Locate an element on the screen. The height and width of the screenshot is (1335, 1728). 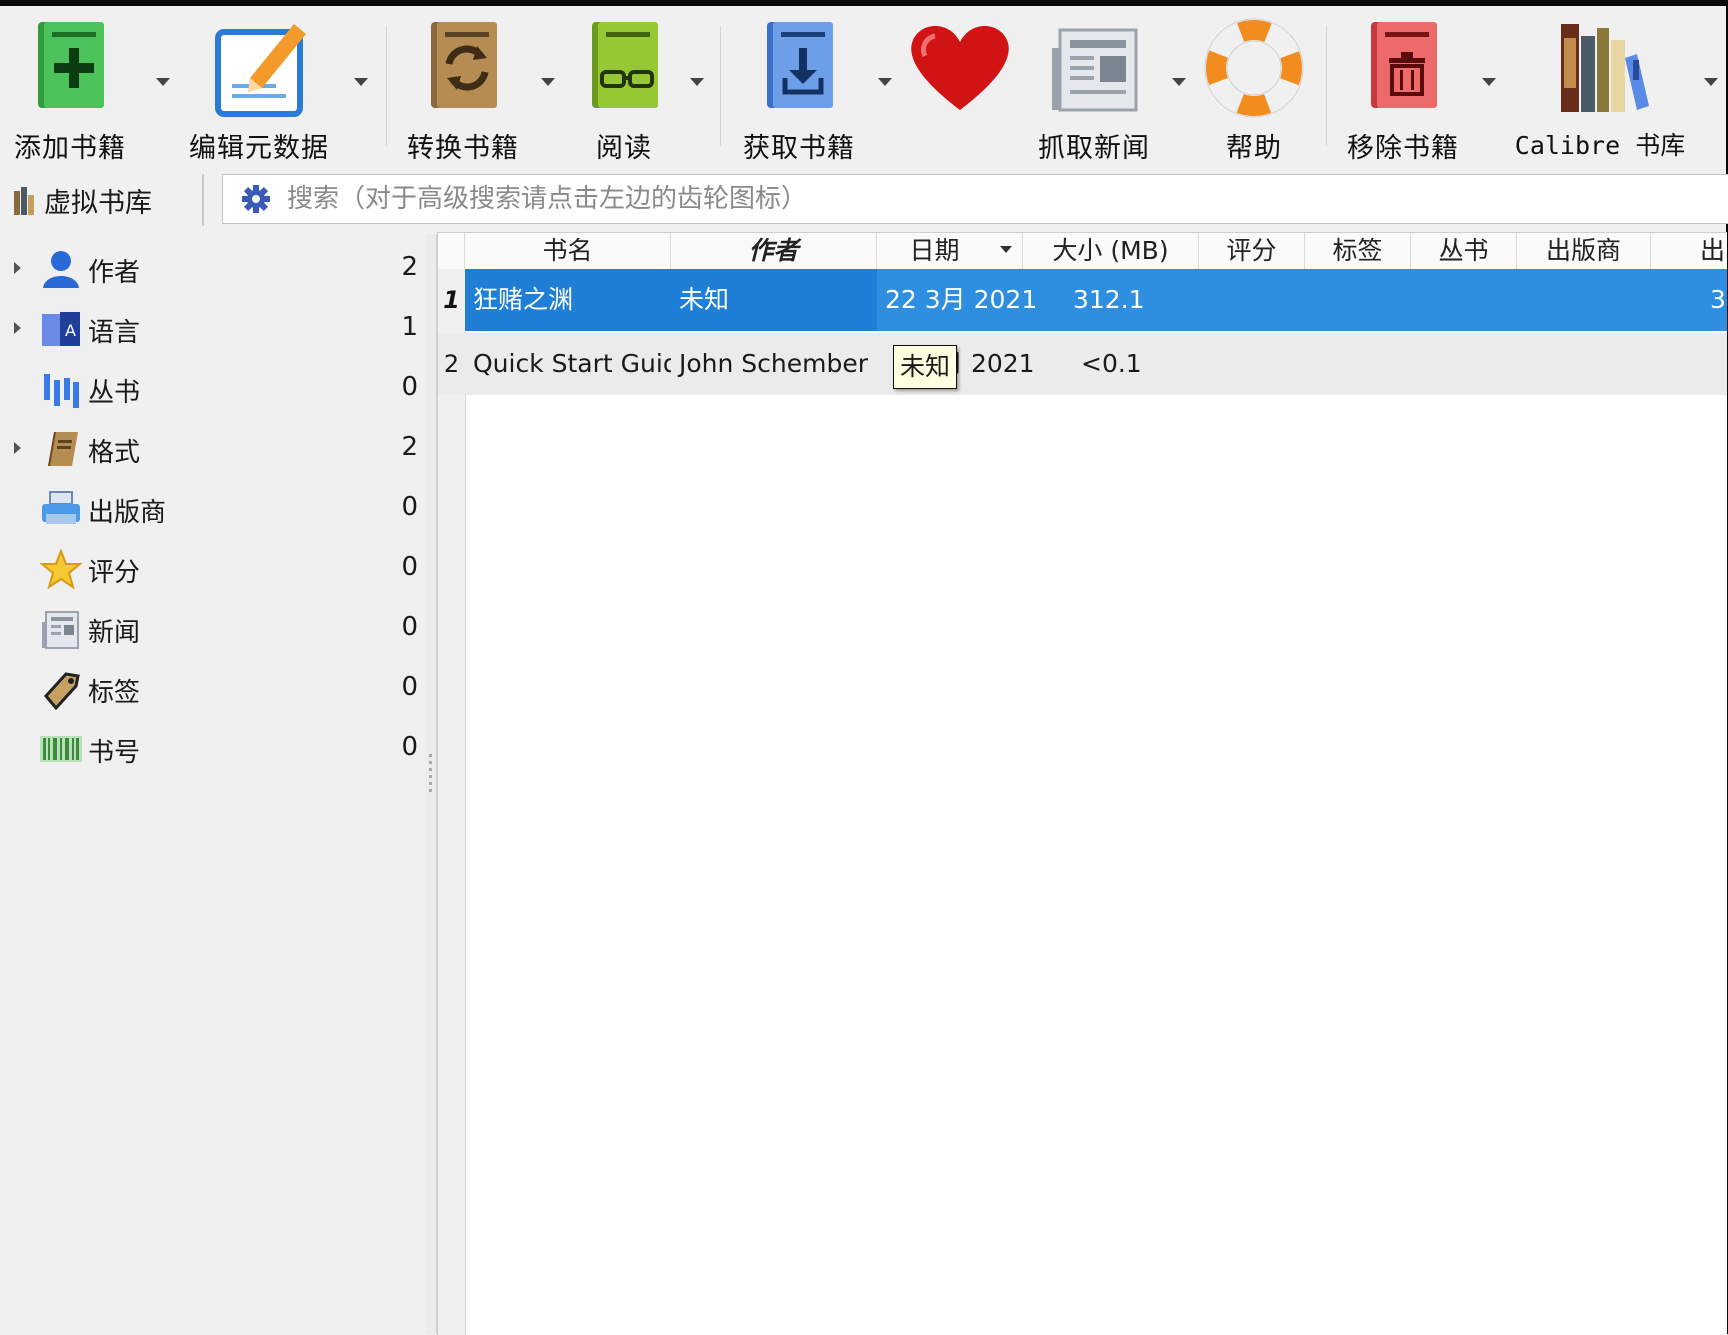
lifebuoy-icon is located at coordinates (1254, 72).